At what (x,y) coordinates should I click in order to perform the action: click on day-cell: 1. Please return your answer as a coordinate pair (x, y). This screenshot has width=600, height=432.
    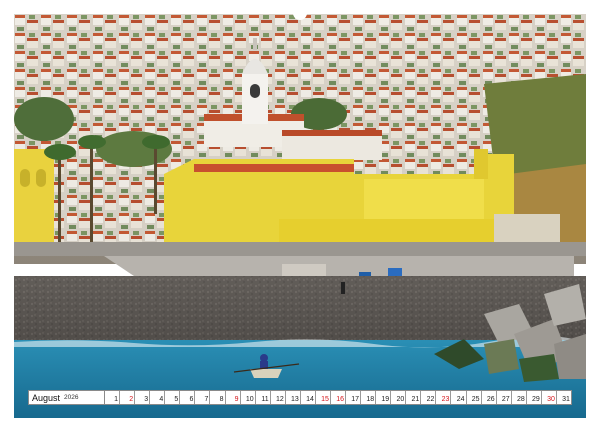
    Looking at the image, I should click on (113, 397).